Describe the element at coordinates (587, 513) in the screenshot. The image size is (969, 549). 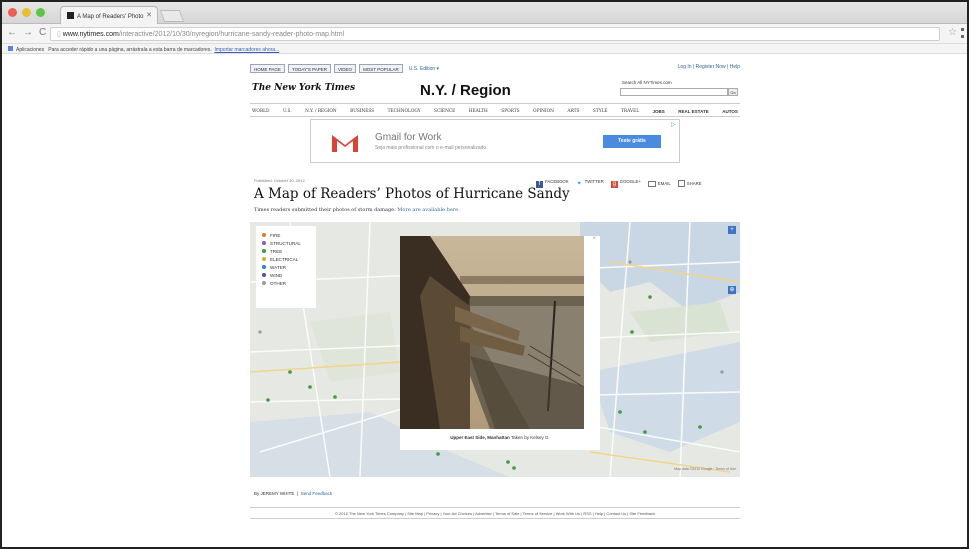
I see `footer-rss: RSS` at that location.